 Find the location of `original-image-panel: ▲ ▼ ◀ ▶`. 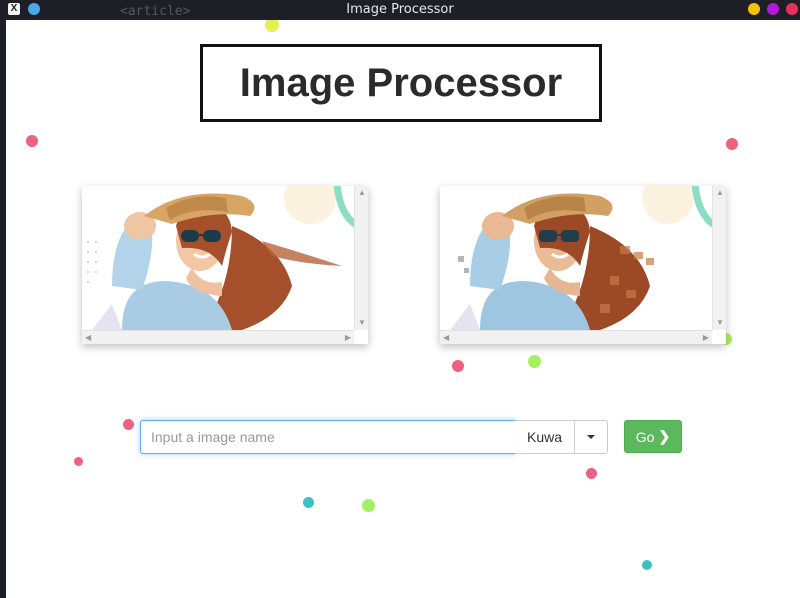

original-image-panel: ▲ ▼ ◀ ▶ is located at coordinates (225, 265).